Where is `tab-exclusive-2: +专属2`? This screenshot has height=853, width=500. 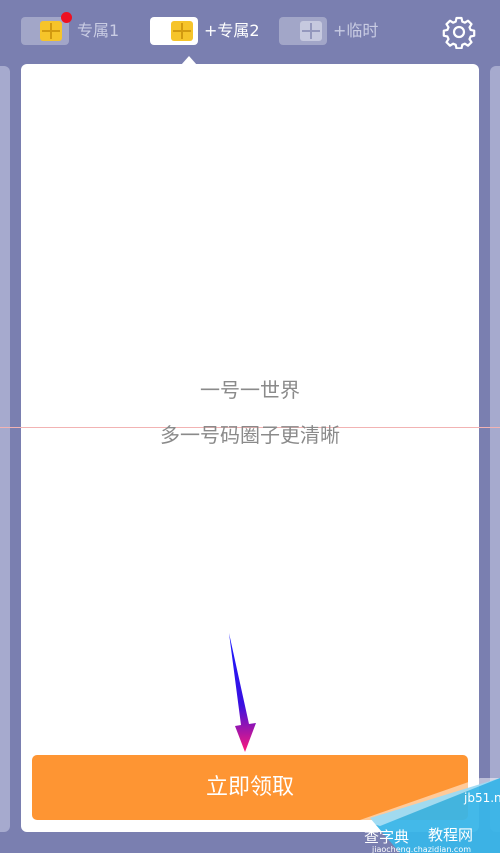 tab-exclusive-2: +专属2 is located at coordinates (207, 31).